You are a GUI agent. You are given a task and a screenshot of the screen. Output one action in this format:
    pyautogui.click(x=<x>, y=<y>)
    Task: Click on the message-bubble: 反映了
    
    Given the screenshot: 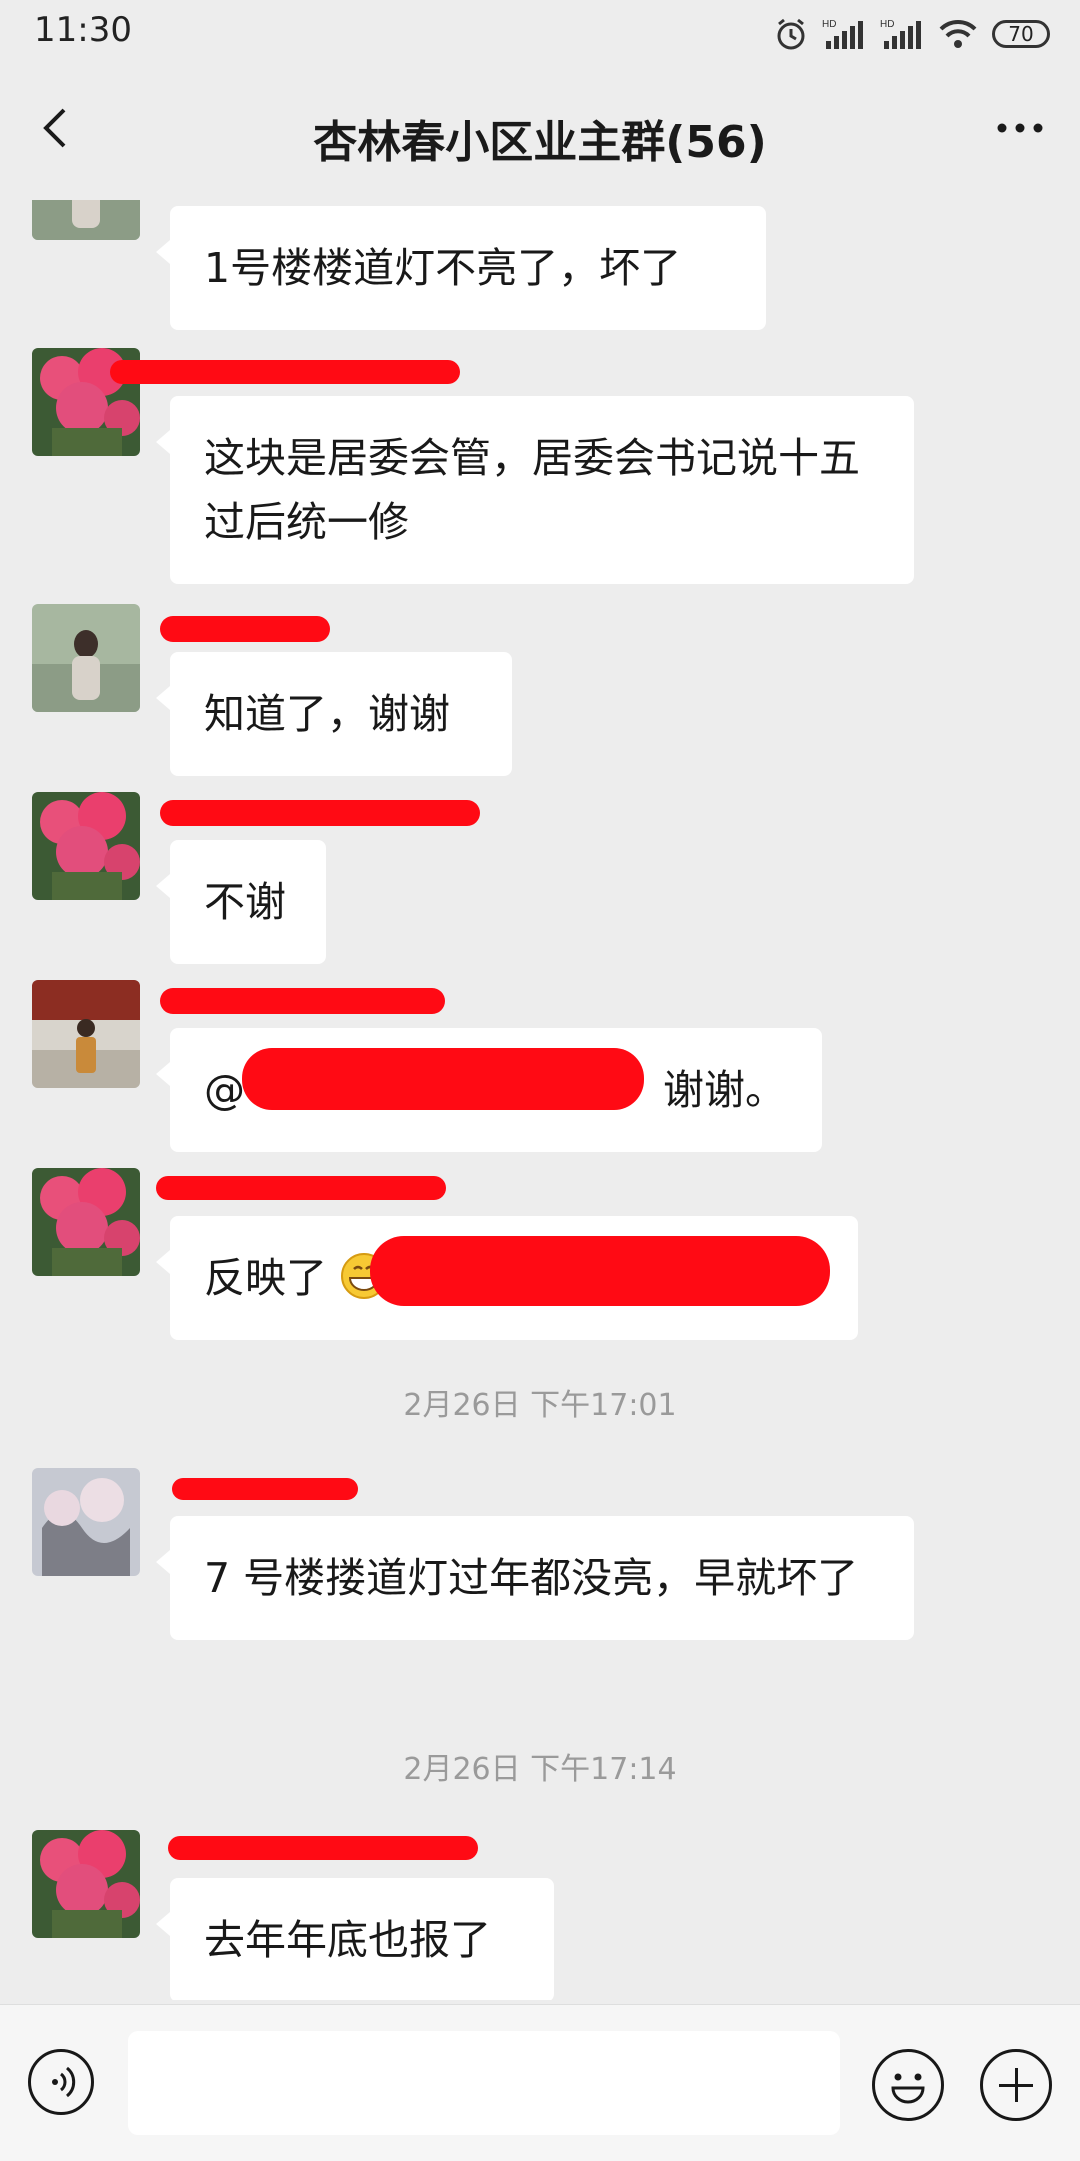 What is the action you would take?
    pyautogui.click(x=507, y=1278)
    